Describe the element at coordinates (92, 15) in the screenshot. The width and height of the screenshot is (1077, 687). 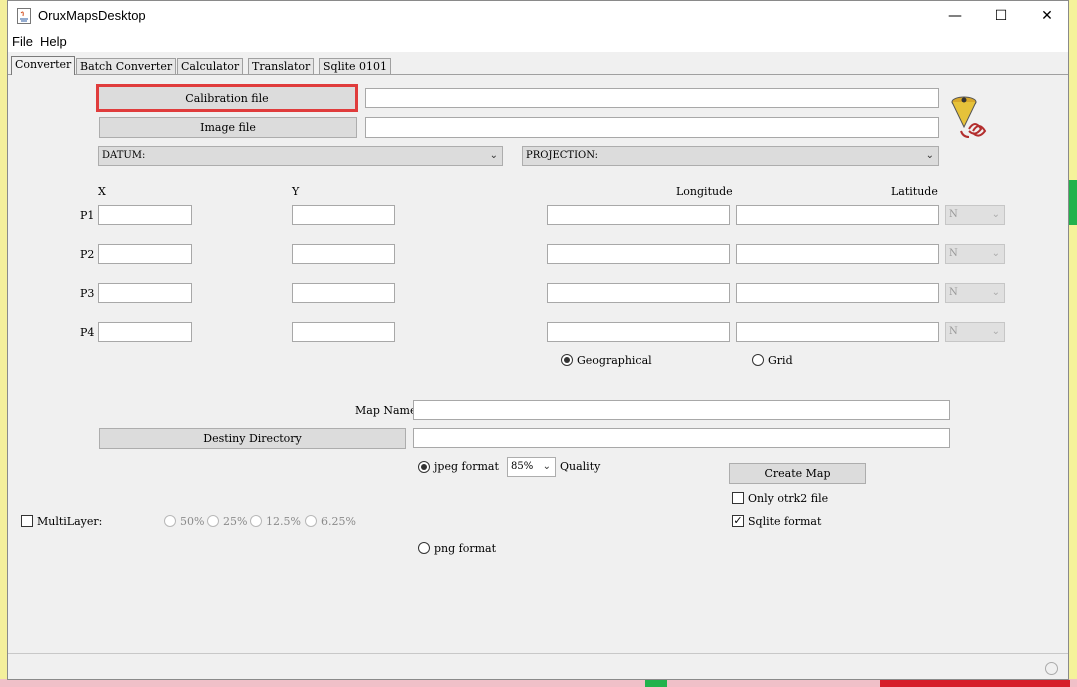
I see `window-title: OruxMapsDesktop` at that location.